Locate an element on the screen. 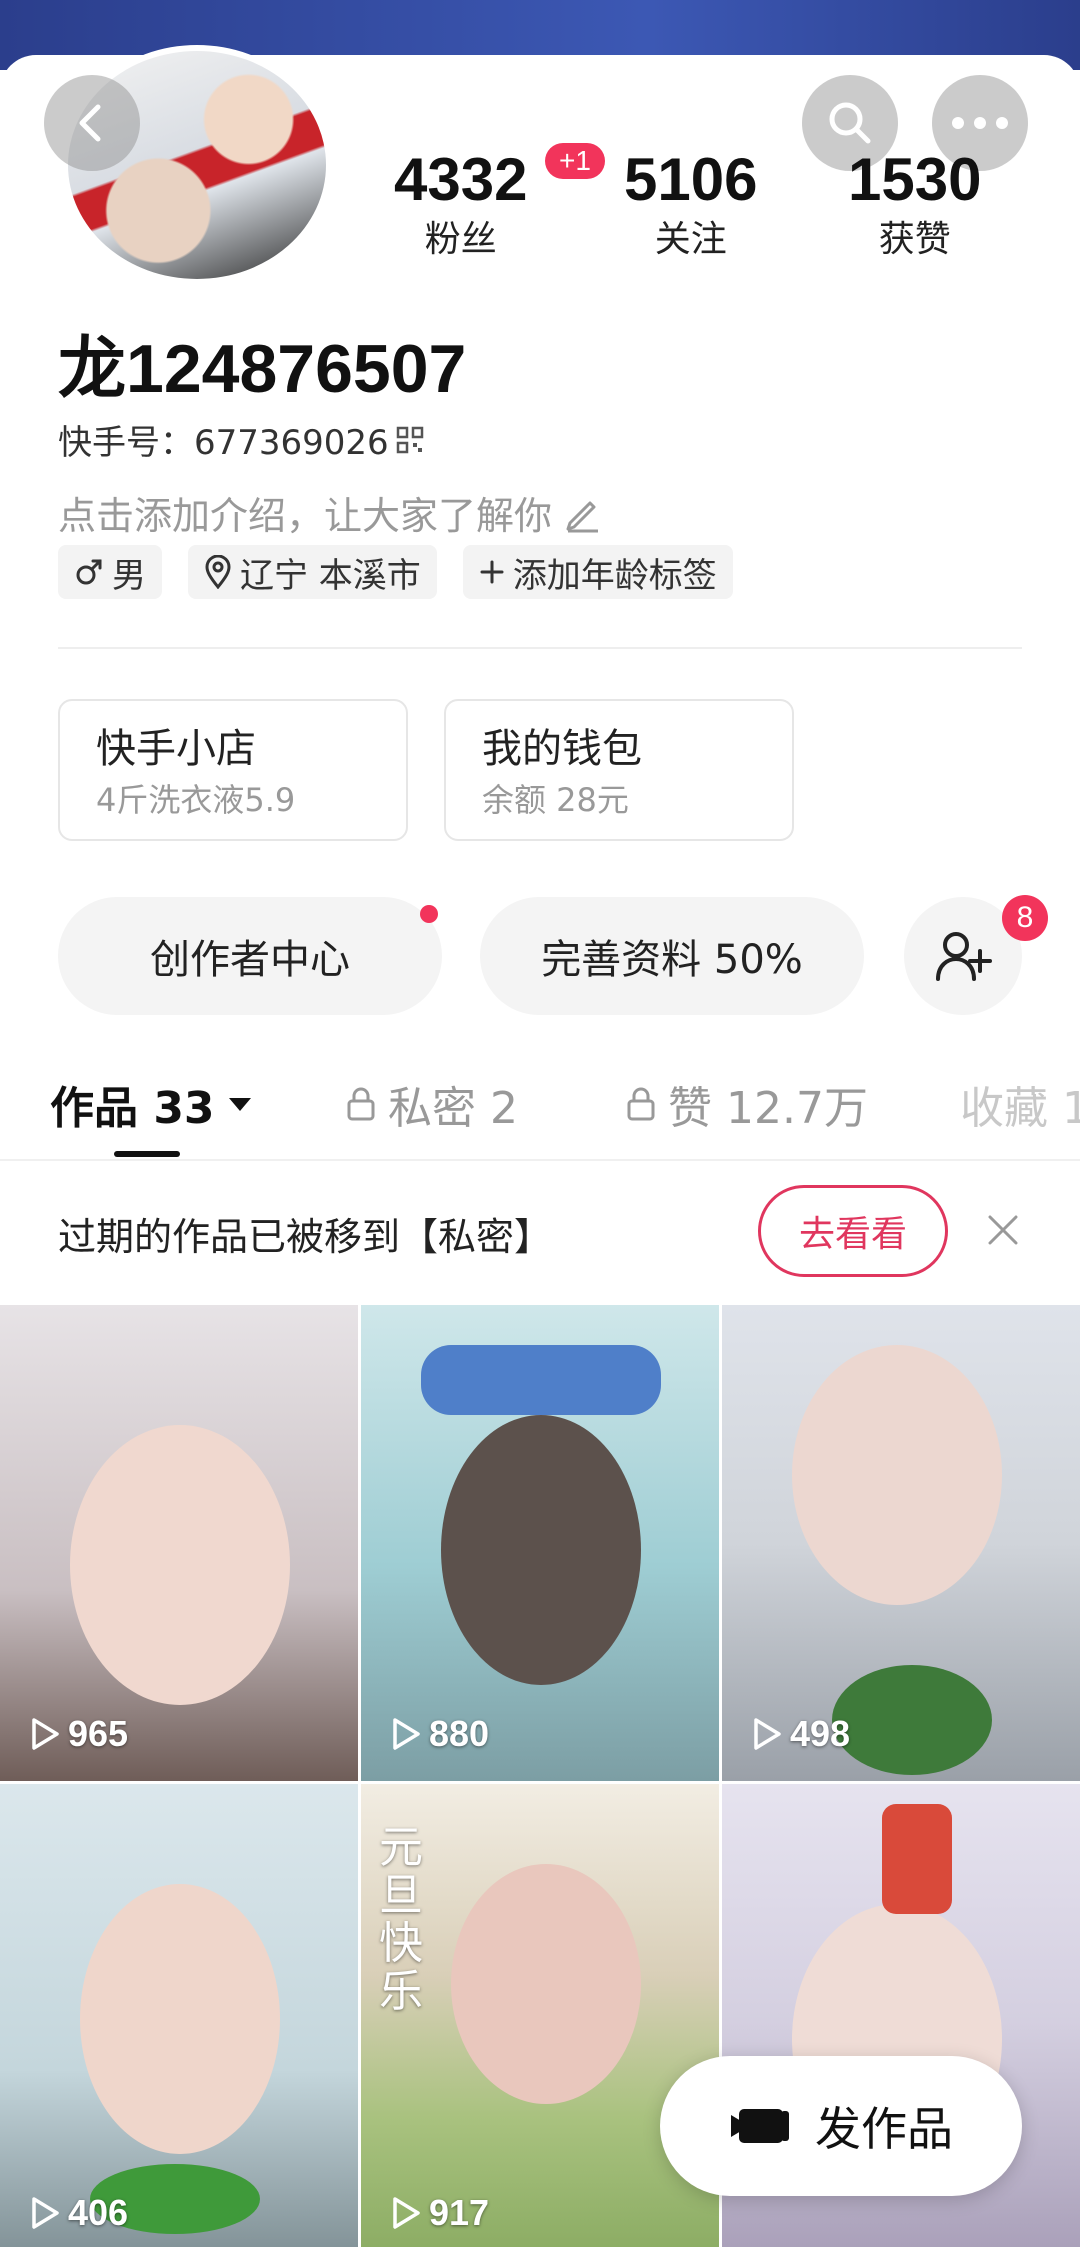  video-camera-icon is located at coordinates (760, 2126).